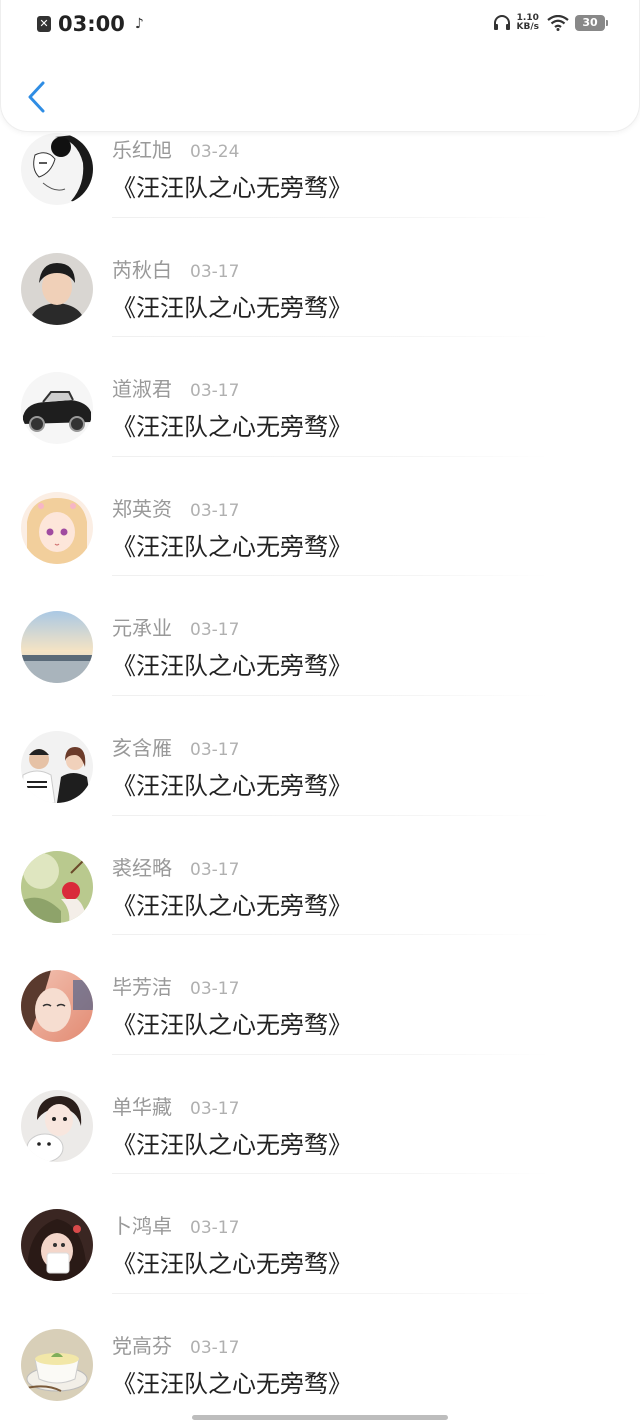  I want to click on item-header: 元承业 03-17, so click(175, 626).